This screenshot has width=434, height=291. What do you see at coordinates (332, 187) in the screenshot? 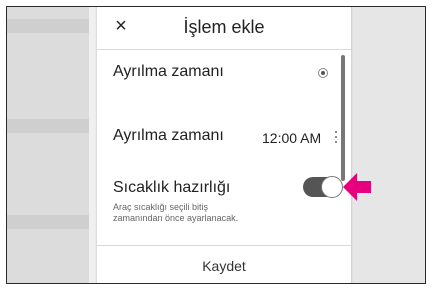
I see `toggle-knob` at bounding box center [332, 187].